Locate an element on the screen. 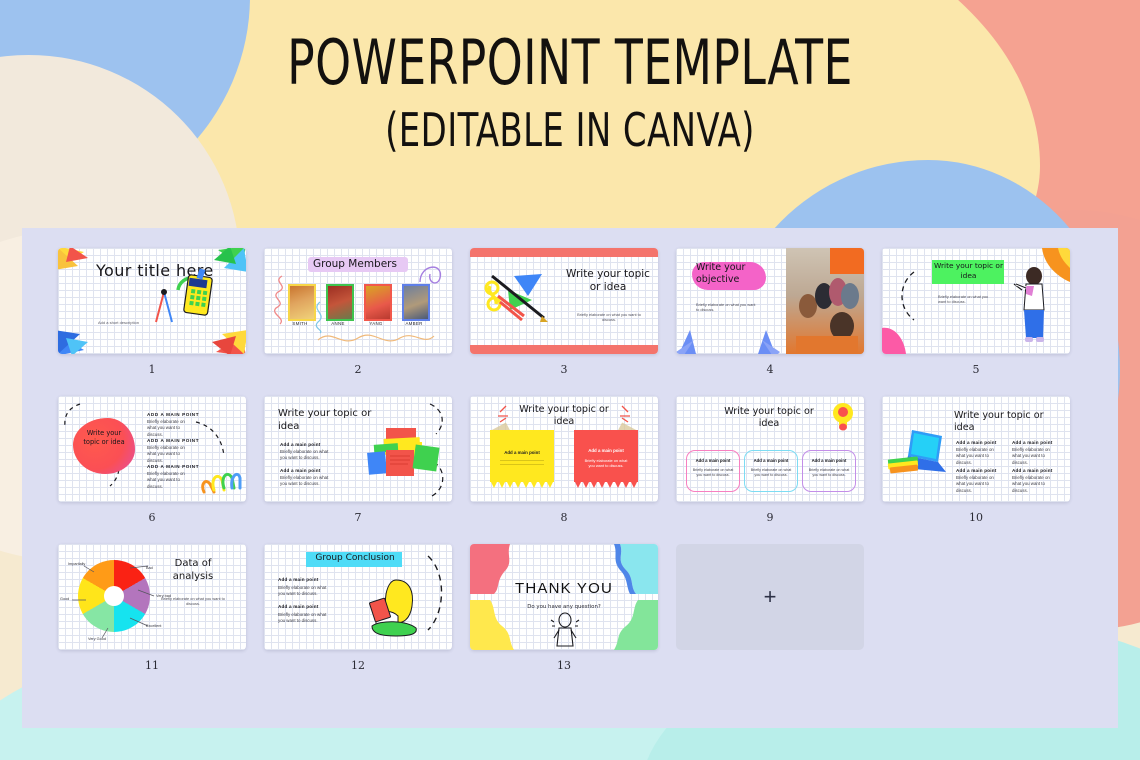 The image size is (1140, 760). slide-cell-13: THANK YOU Do you have any question? 13 is located at coordinates (564, 608).